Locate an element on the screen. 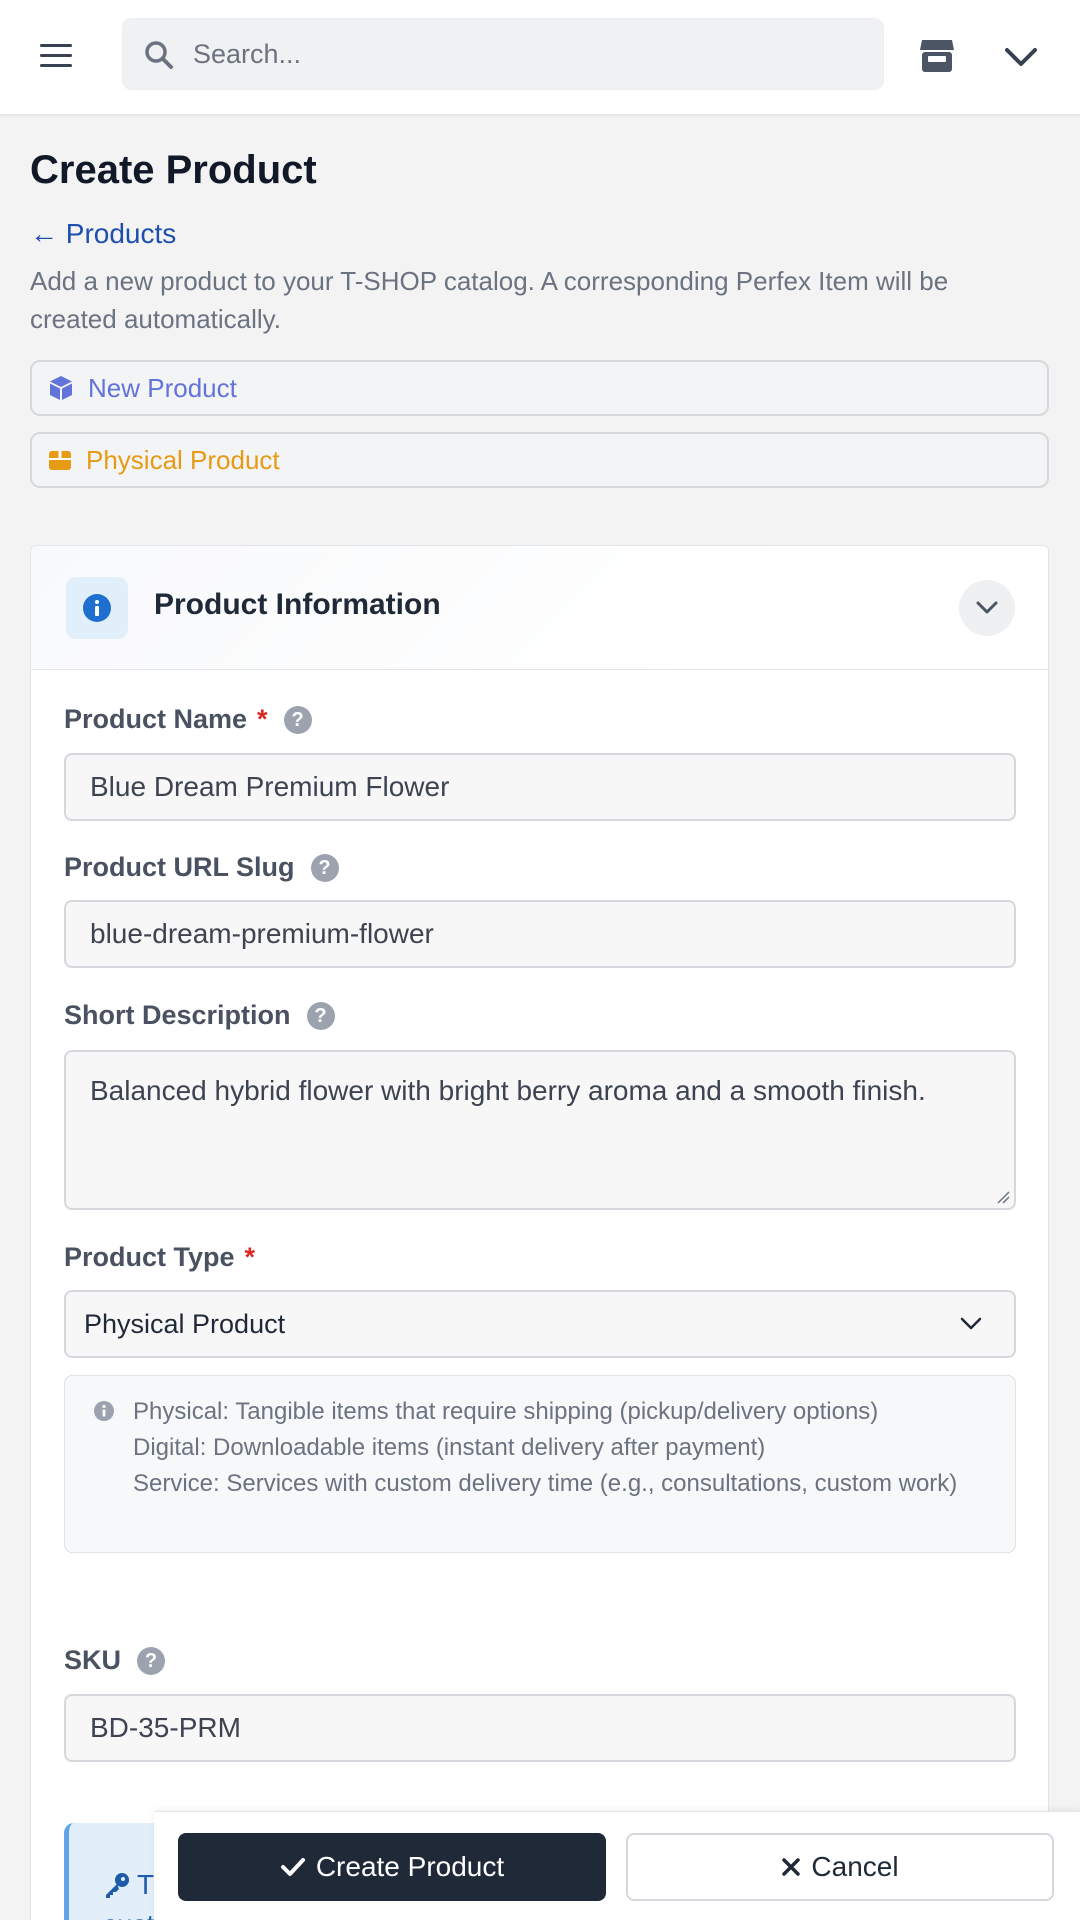  info-icon-box is located at coordinates (97, 608).